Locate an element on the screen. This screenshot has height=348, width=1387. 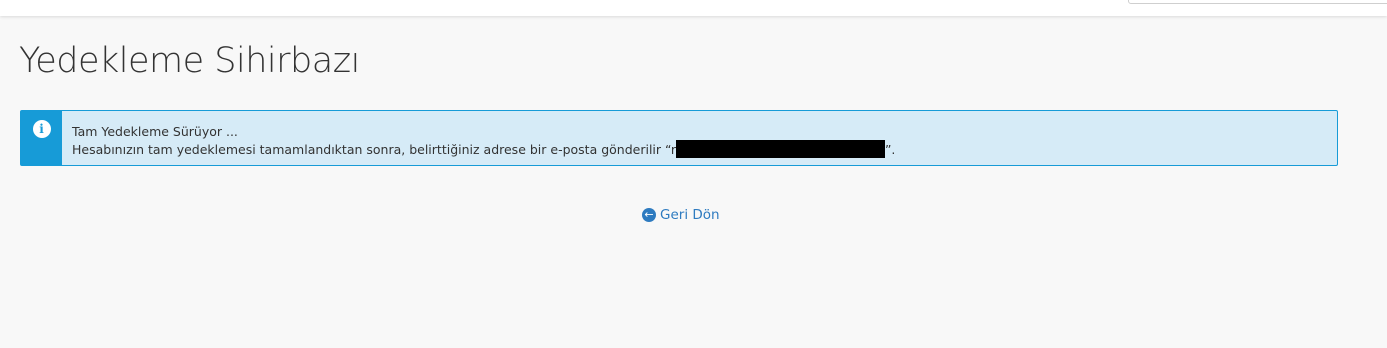
back-button: ← Geri Dön is located at coordinates (681, 215).